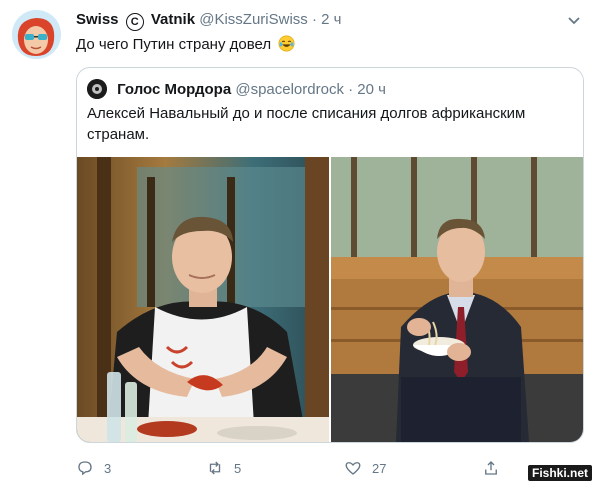  What do you see at coordinates (559, 473) in the screenshot?
I see `watermark: Fishki.net` at bounding box center [559, 473].